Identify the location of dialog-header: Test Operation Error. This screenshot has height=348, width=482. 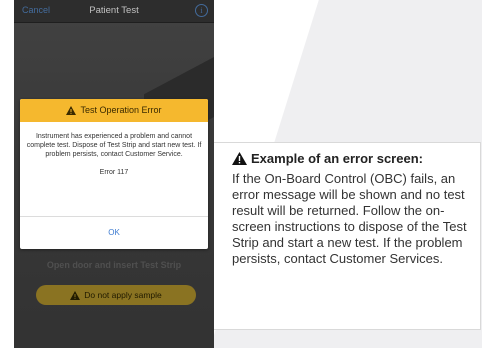
(114, 110).